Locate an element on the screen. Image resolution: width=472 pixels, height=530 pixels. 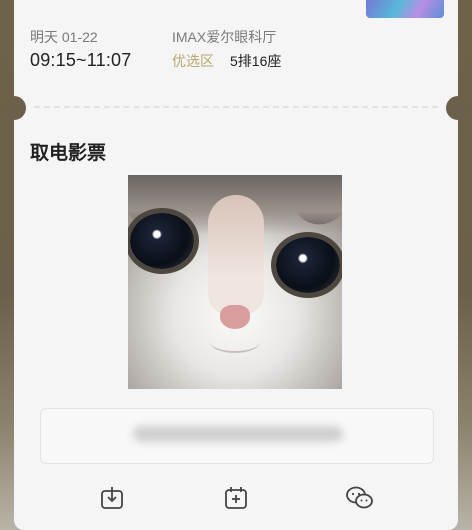
cat-nose is located at coordinates (235, 317).